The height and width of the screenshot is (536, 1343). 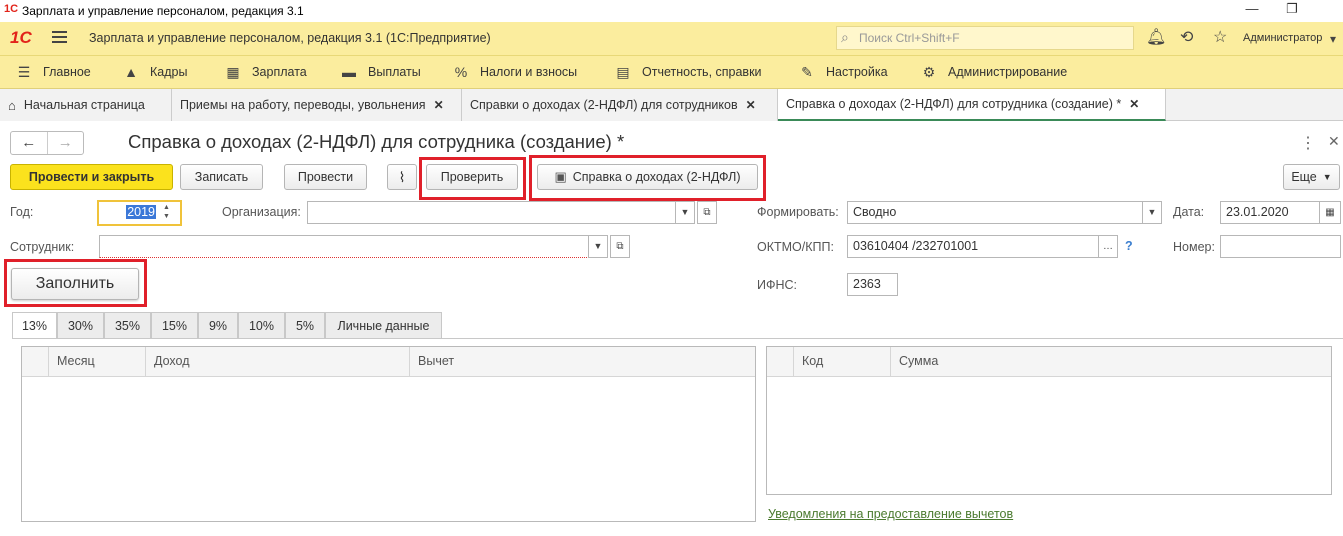 I want to click on number-input, so click(x=1280, y=246).